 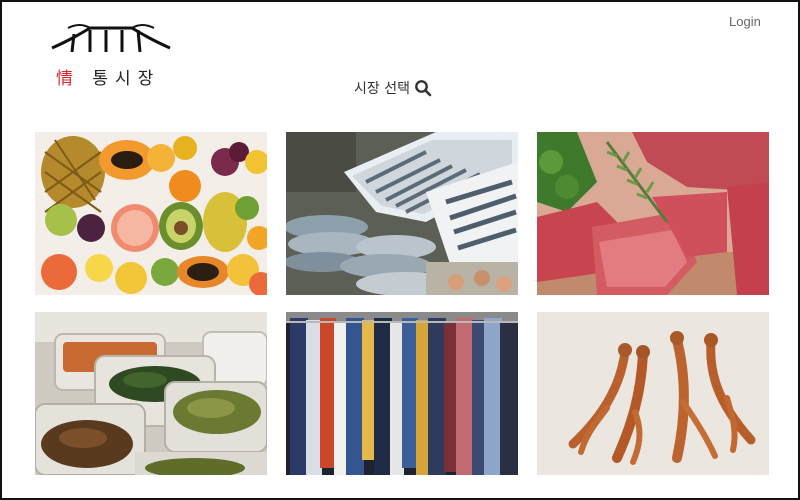 I want to click on logo-rest-text: 통시장, so click(x=120, y=79).